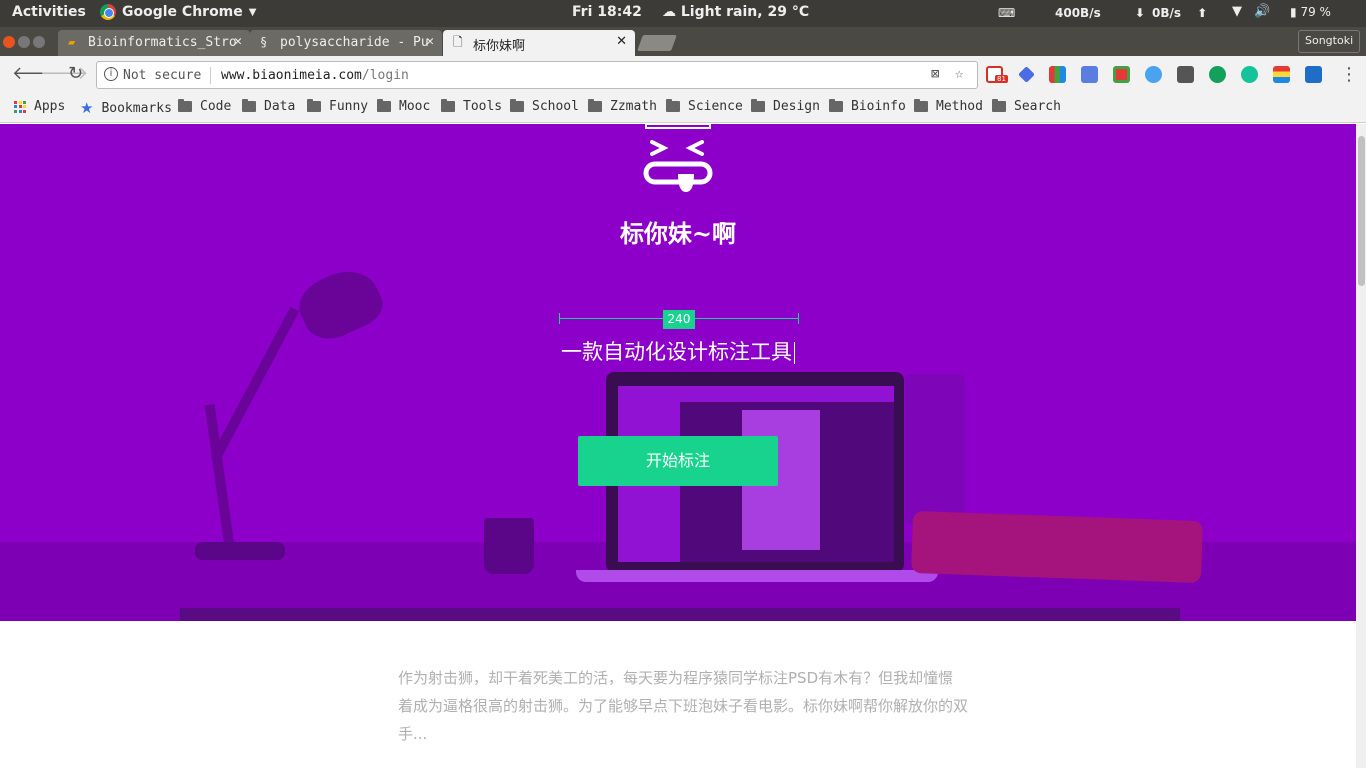 The image size is (1366, 768). Describe the element at coordinates (1006, 13) in the screenshot. I see `keyboard-icon: ⌨` at that location.